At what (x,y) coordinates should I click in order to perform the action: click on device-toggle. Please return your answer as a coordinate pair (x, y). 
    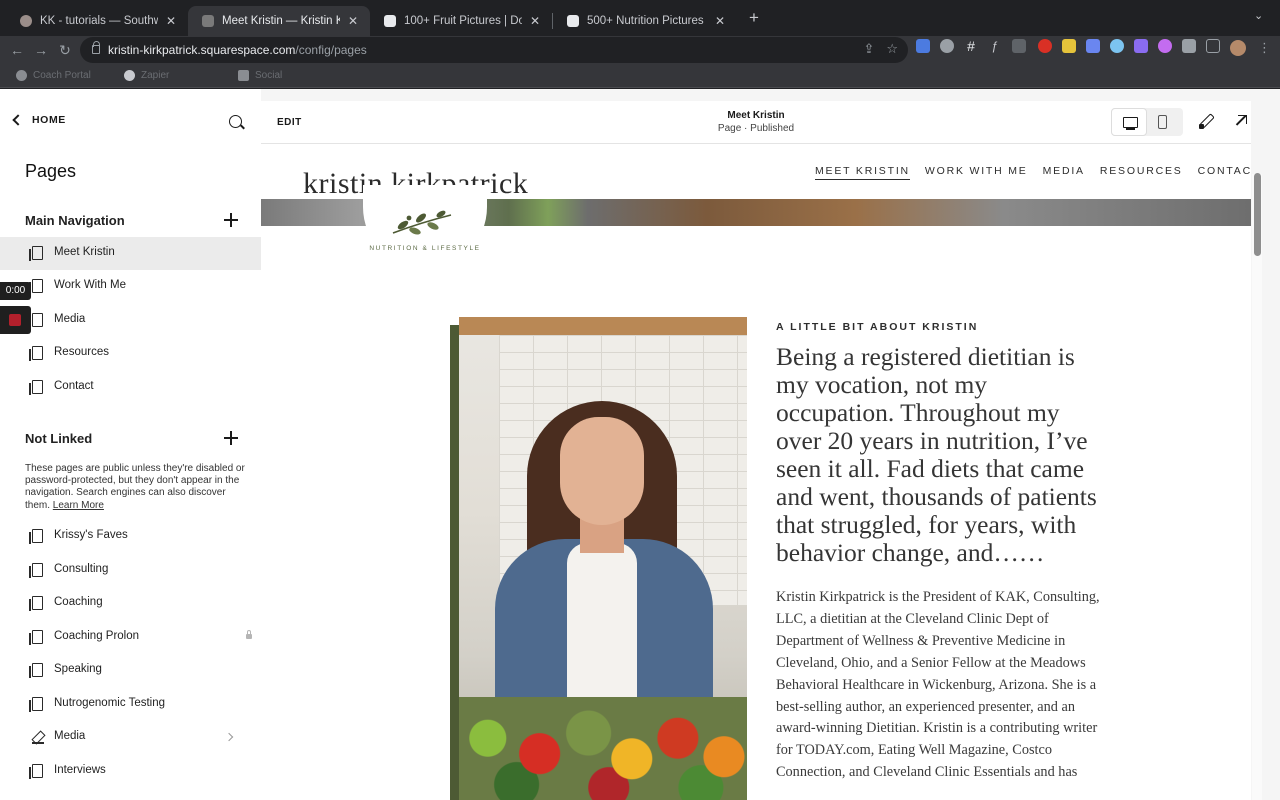
    Looking at the image, I should click on (1147, 122).